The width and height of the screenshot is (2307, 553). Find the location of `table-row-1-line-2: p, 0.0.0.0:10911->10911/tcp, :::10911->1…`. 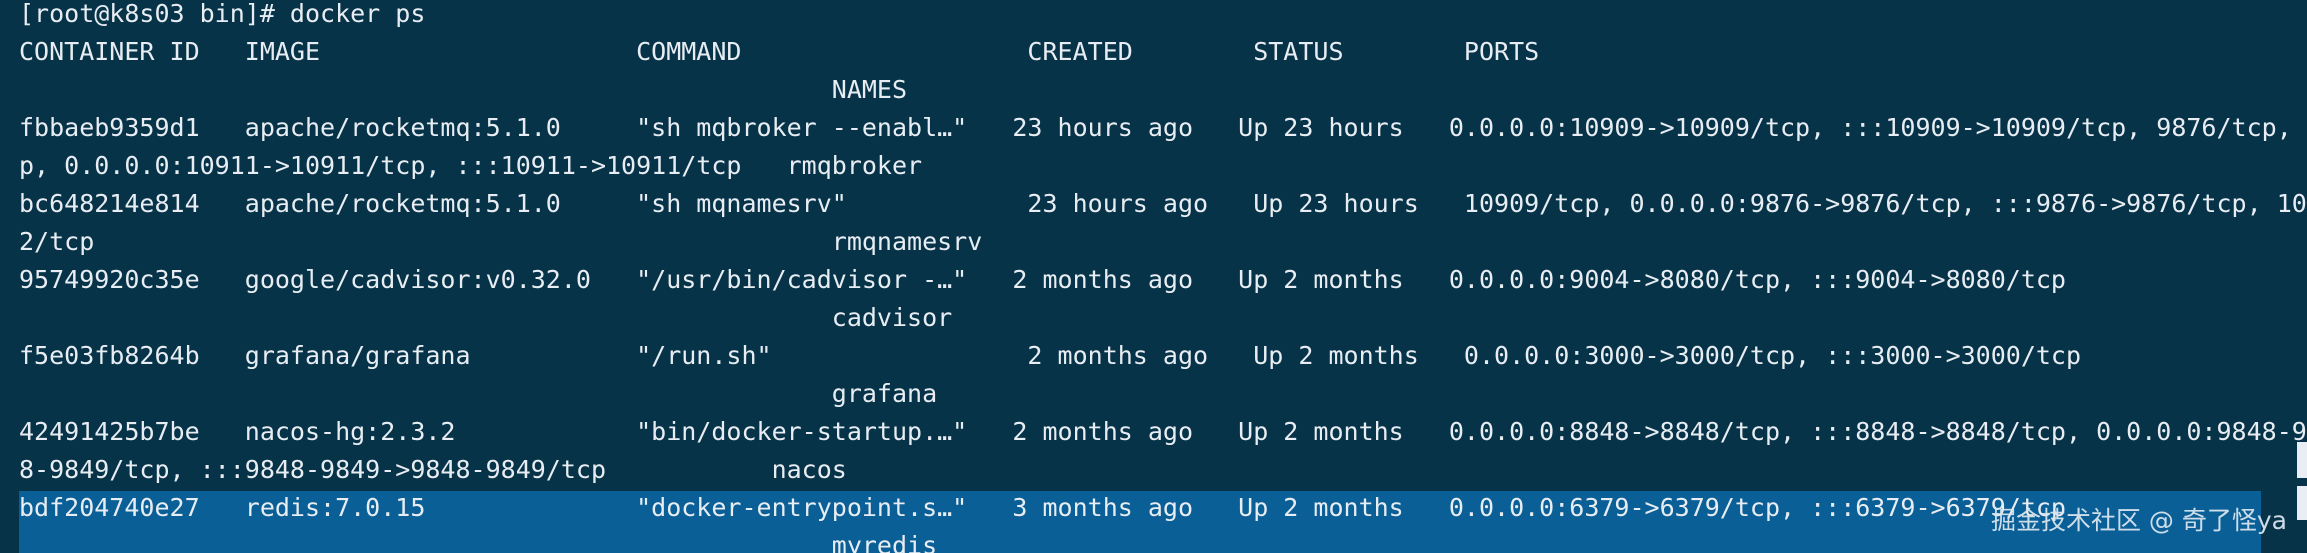

table-row-1-line-2: p, 0.0.0.0:10911->10911/tcp, :::10911->1… is located at coordinates (471, 165).